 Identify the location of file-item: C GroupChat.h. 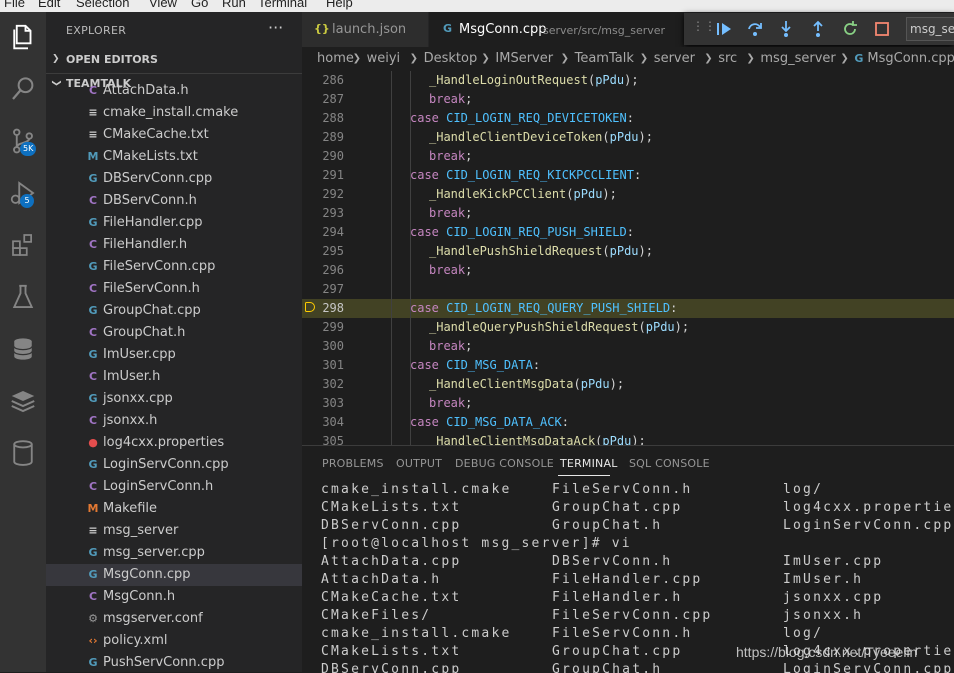
(174, 333).